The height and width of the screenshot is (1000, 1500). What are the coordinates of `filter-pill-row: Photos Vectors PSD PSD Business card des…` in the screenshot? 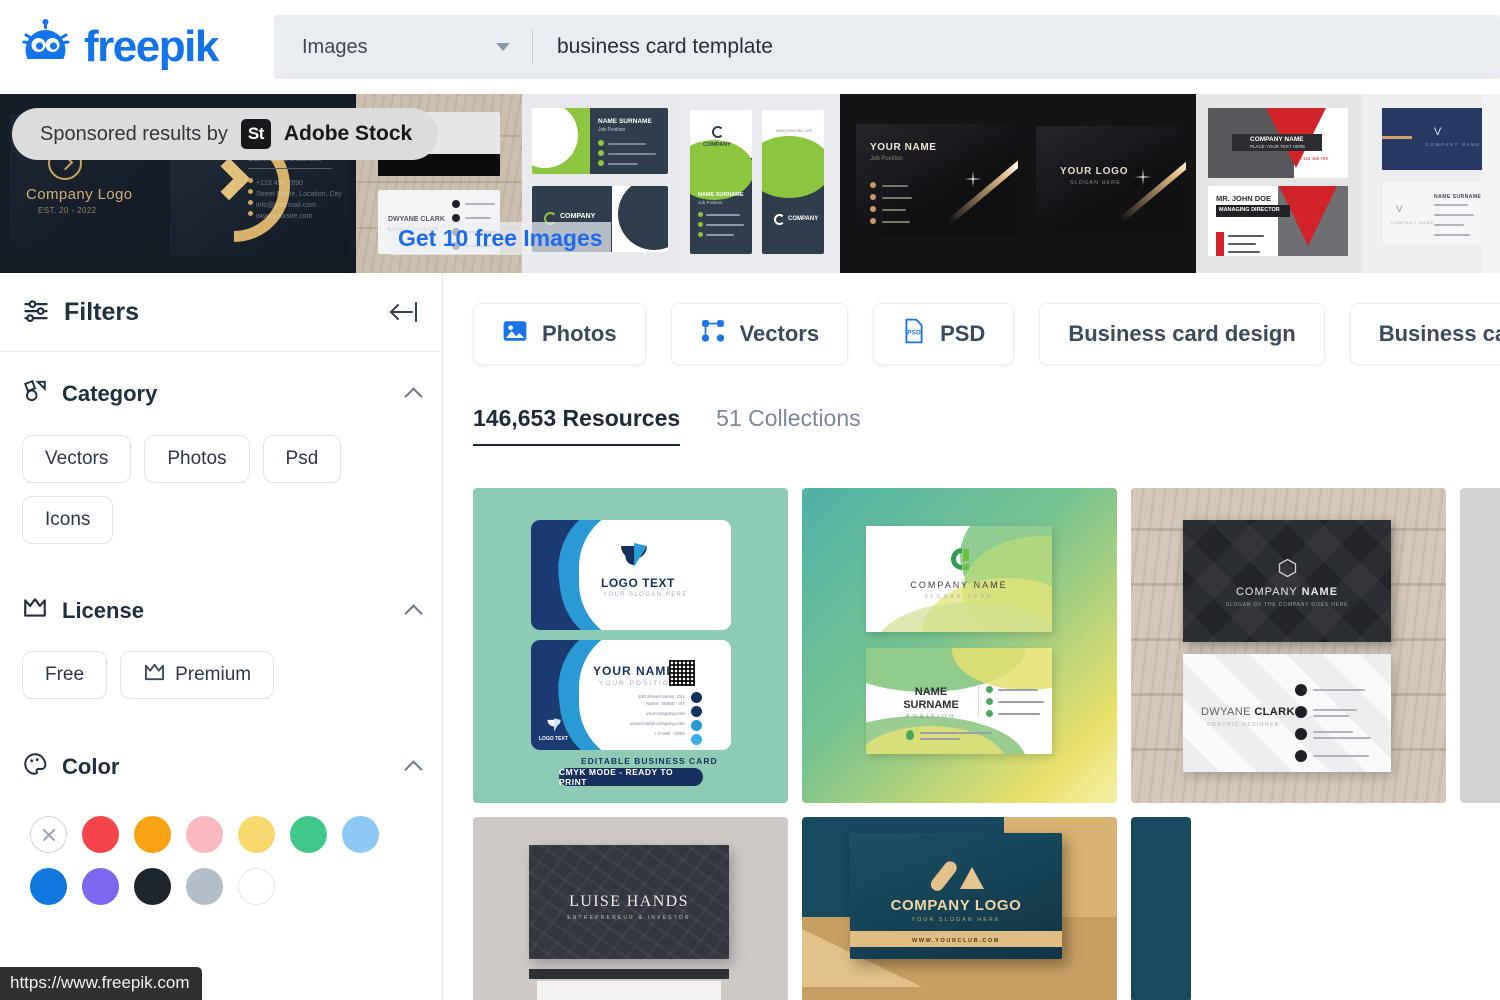 It's located at (986, 334).